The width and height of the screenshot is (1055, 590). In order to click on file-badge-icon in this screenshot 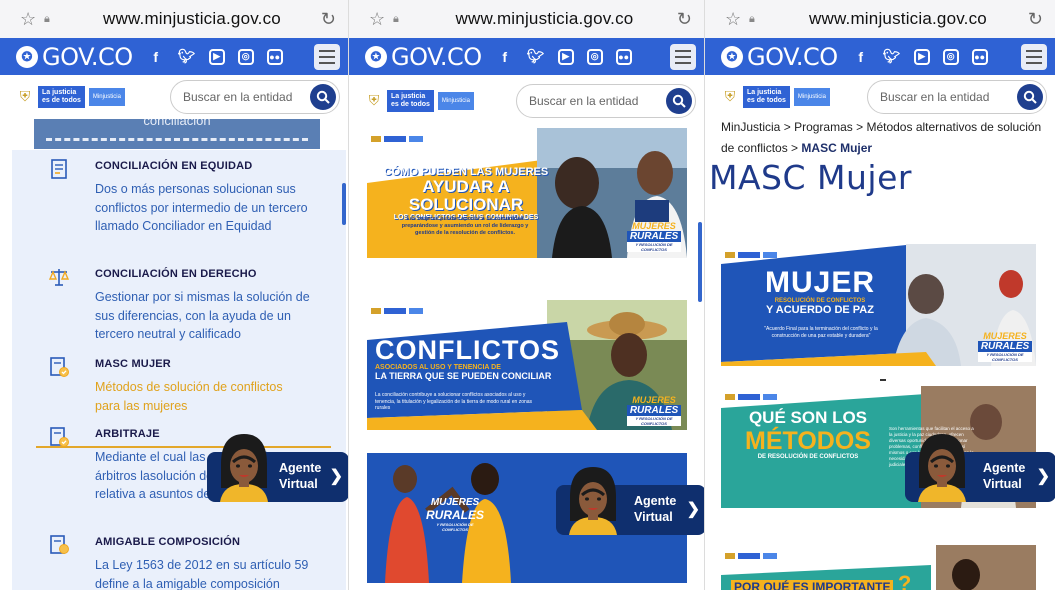, I will do `click(59, 546)`.